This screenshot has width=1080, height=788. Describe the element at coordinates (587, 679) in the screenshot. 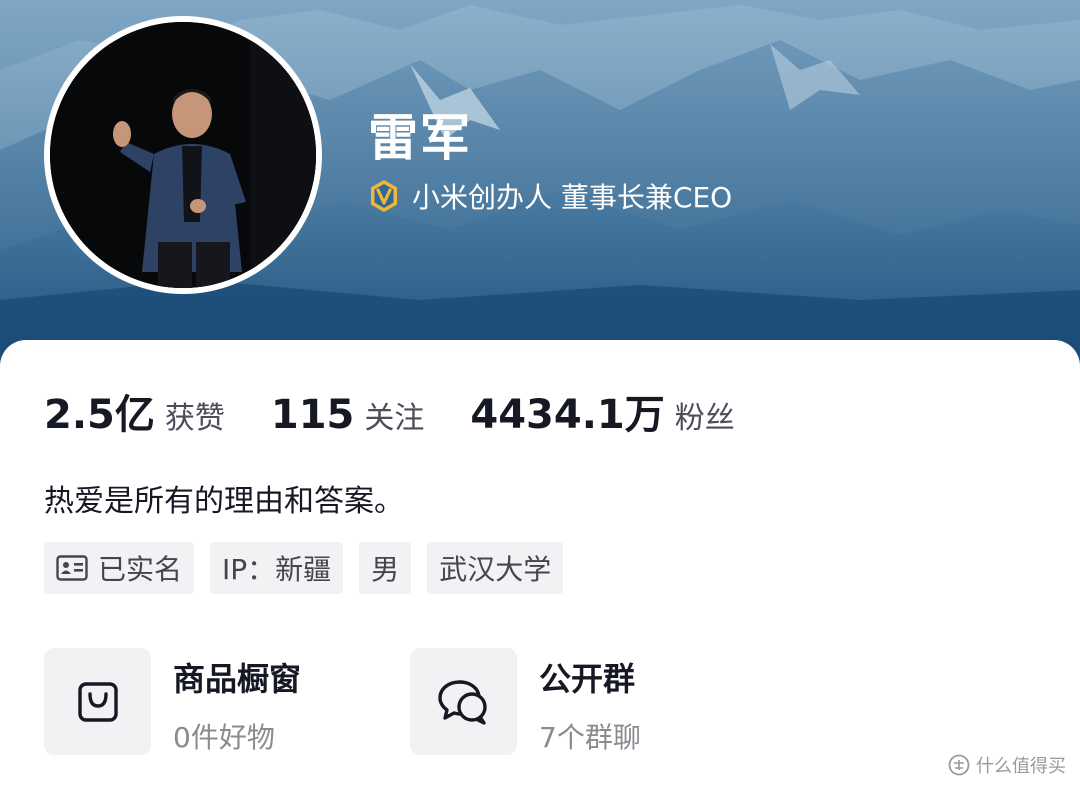

I see `entry-title: 公开群` at that location.